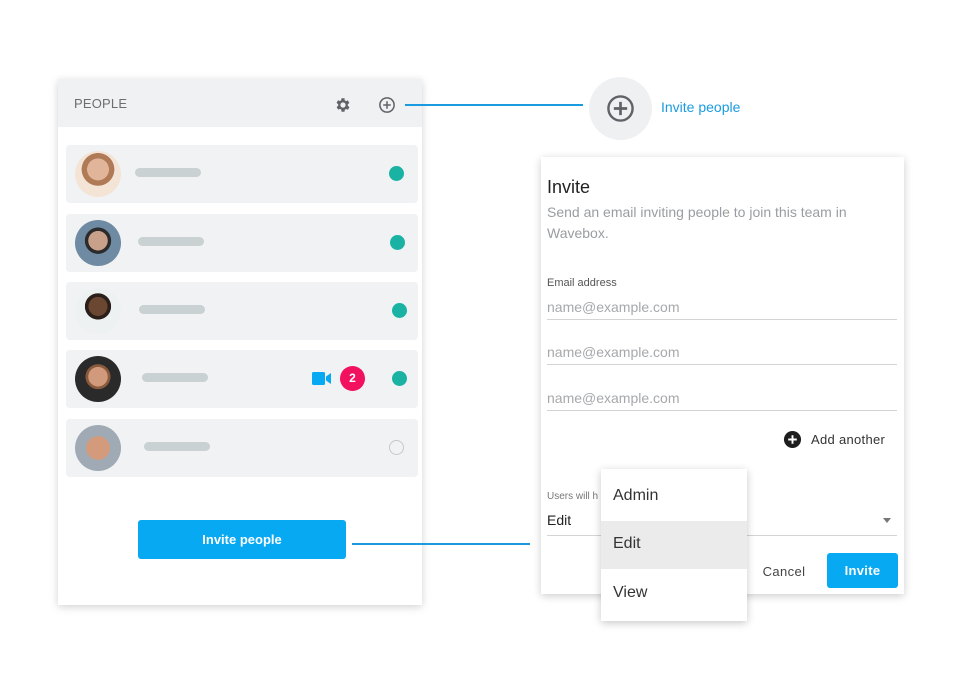  What do you see at coordinates (792, 439) in the screenshot?
I see `add-filled-icon` at bounding box center [792, 439].